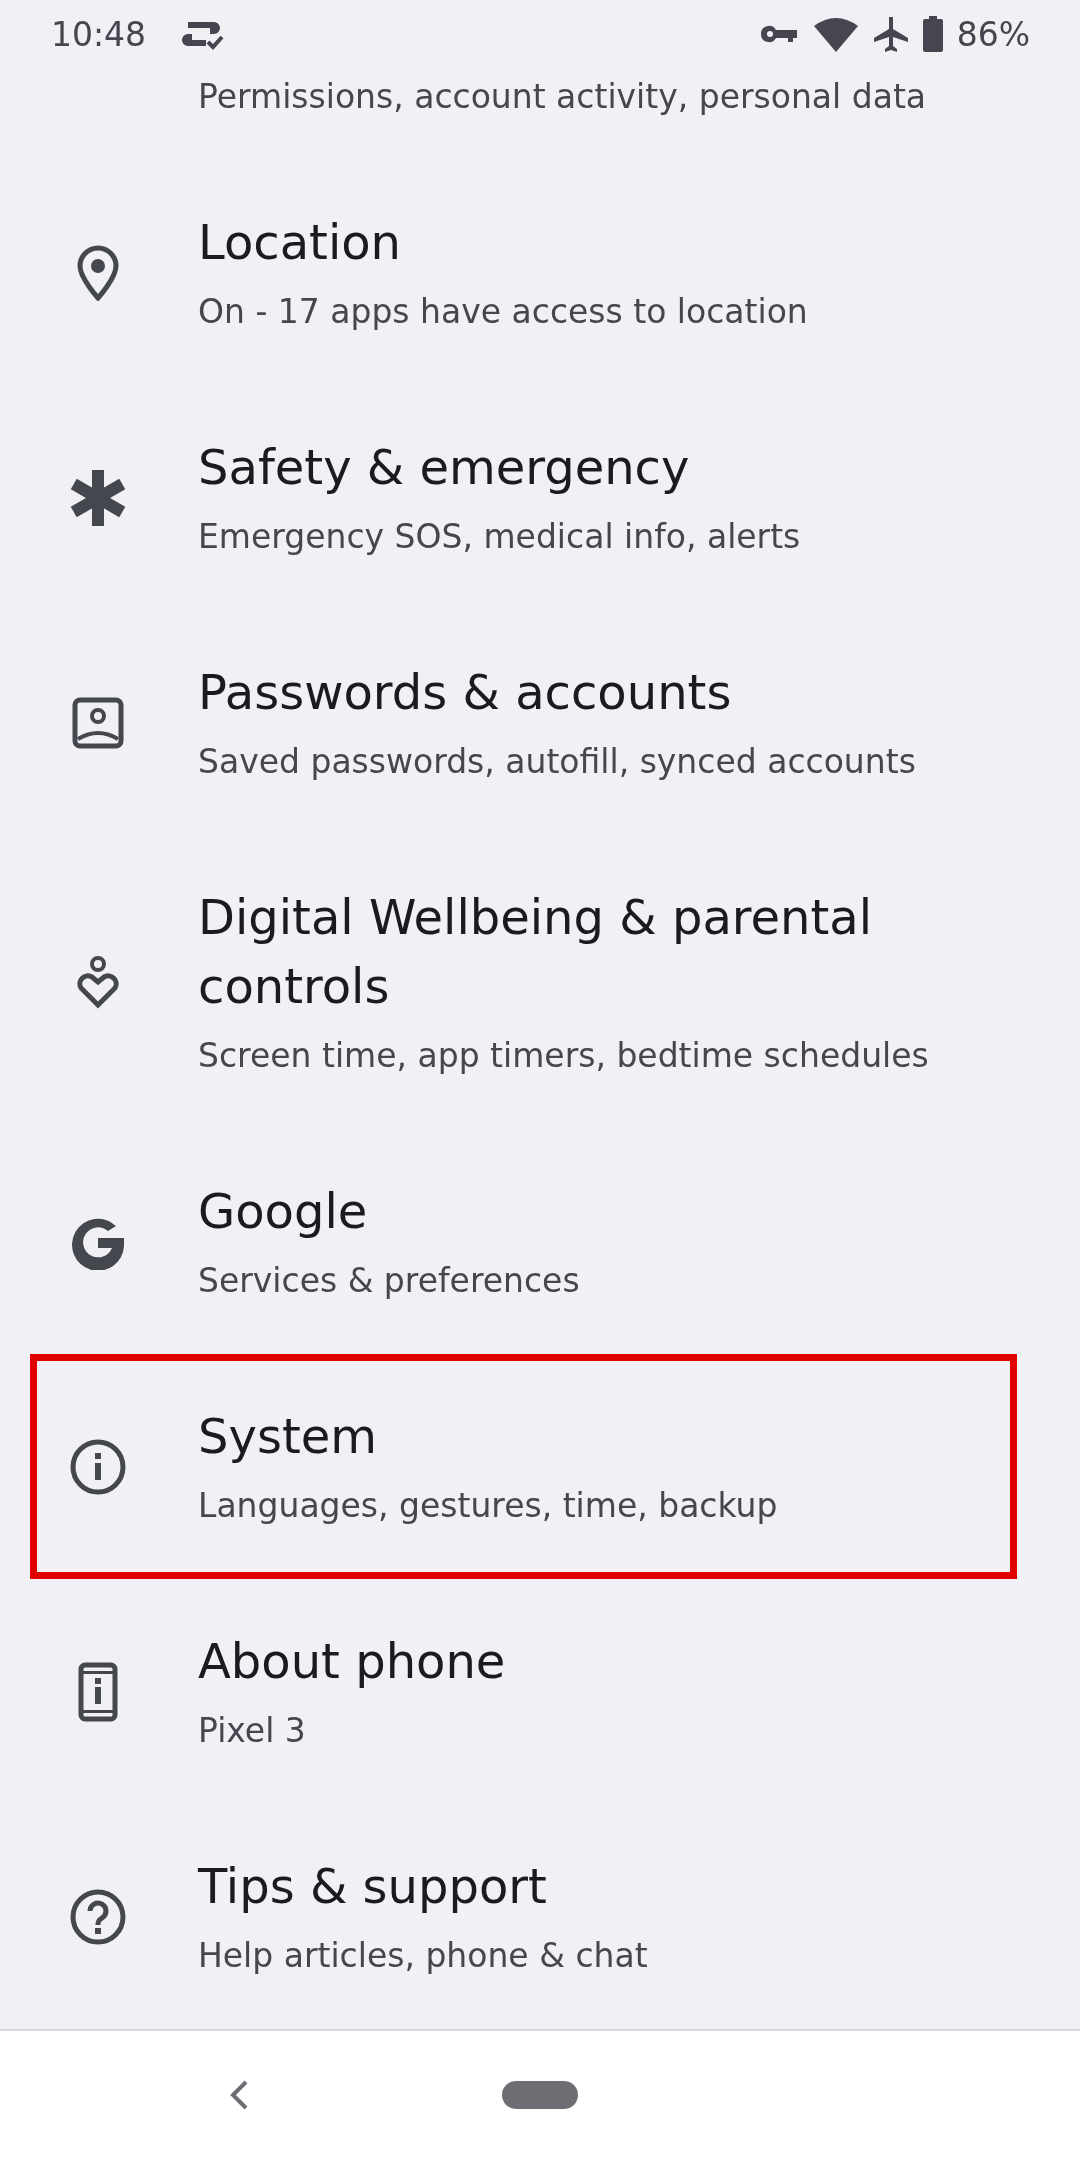 The width and height of the screenshot is (1080, 2160). Describe the element at coordinates (287, 1436) in the screenshot. I see `item-title: System` at that location.